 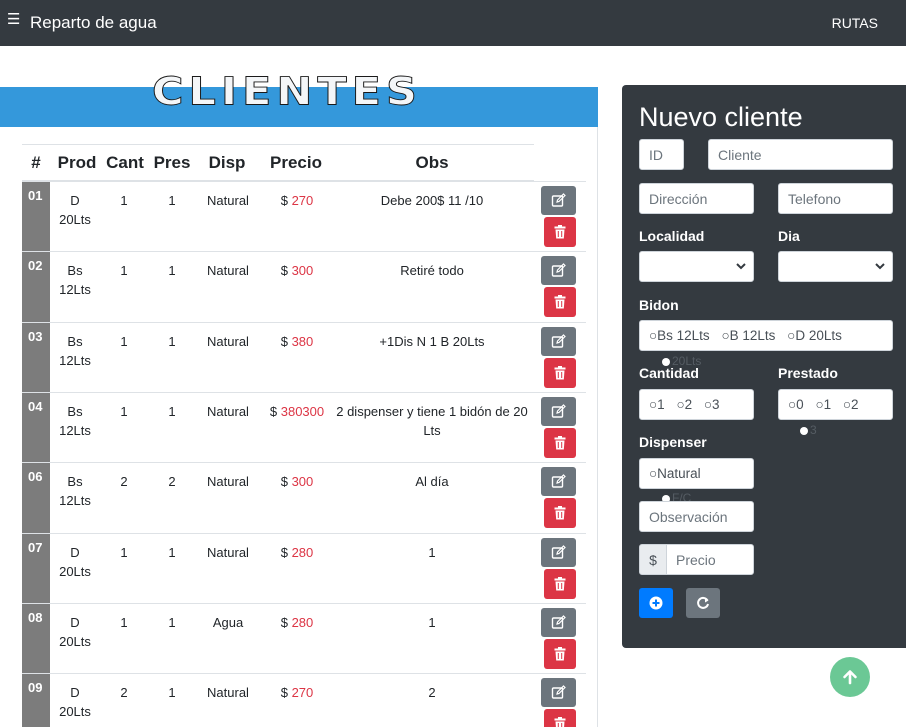 I want to click on row-obs: 1, so click(x=432, y=622).